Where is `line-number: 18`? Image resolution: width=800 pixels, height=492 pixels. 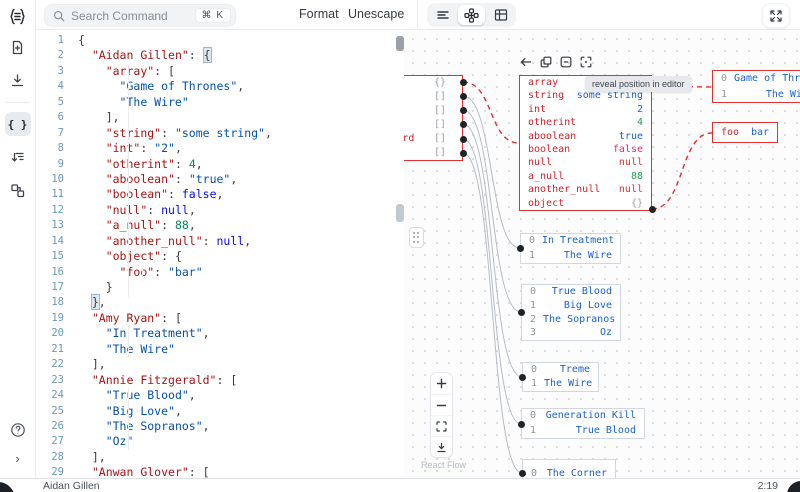 line-number: 18 is located at coordinates (57, 302).